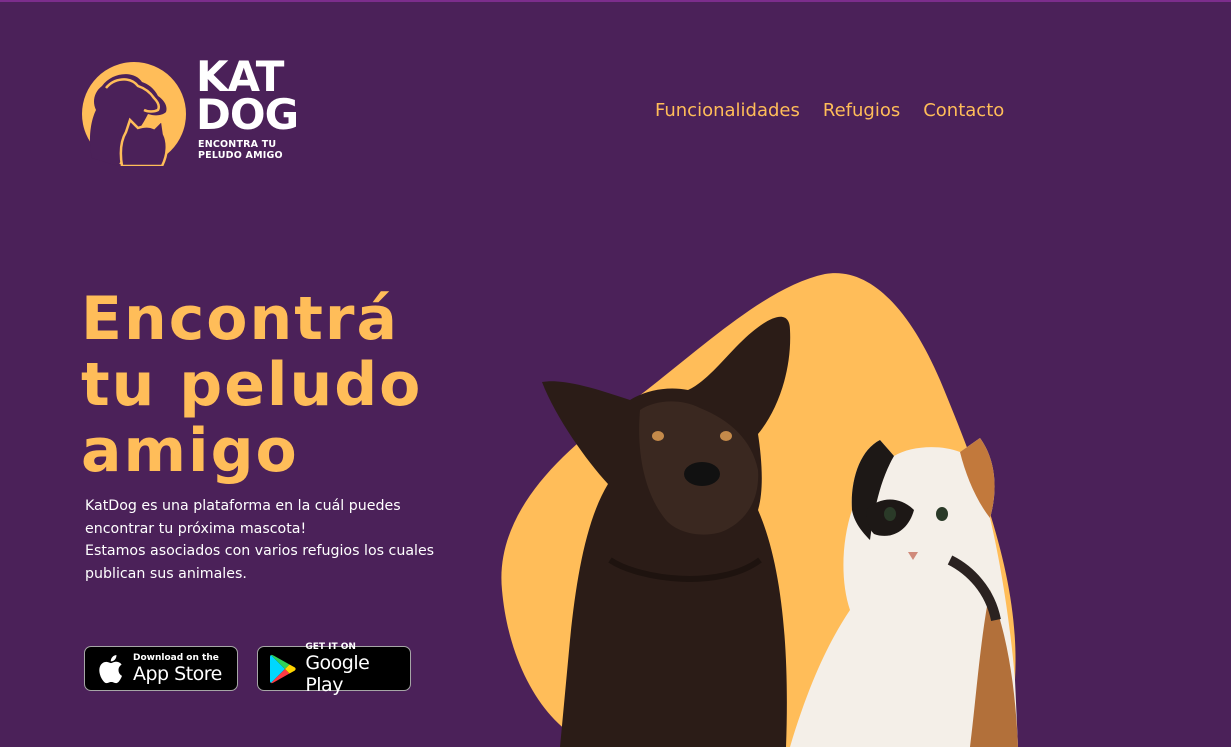 Image resolution: width=1231 pixels, height=747 pixels. I want to click on hero-title: Encontrá tu peludo amigo, so click(251, 385).